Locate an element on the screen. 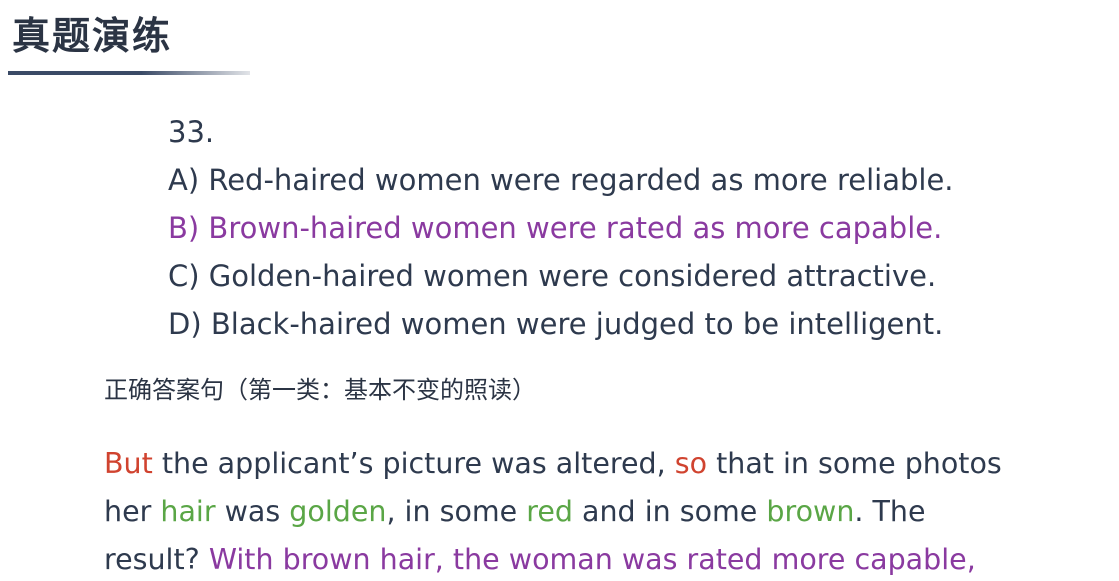  passage-text: and in some is located at coordinates (669, 511).